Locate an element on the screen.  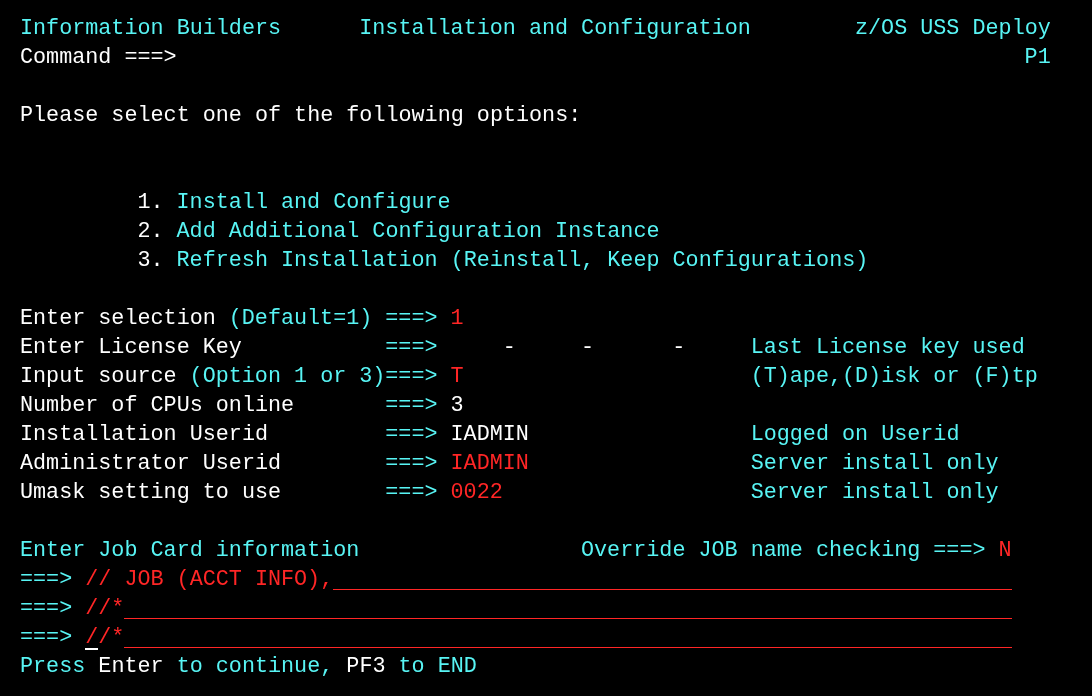
field-hint: (Default=1) is located at coordinates (300, 319).